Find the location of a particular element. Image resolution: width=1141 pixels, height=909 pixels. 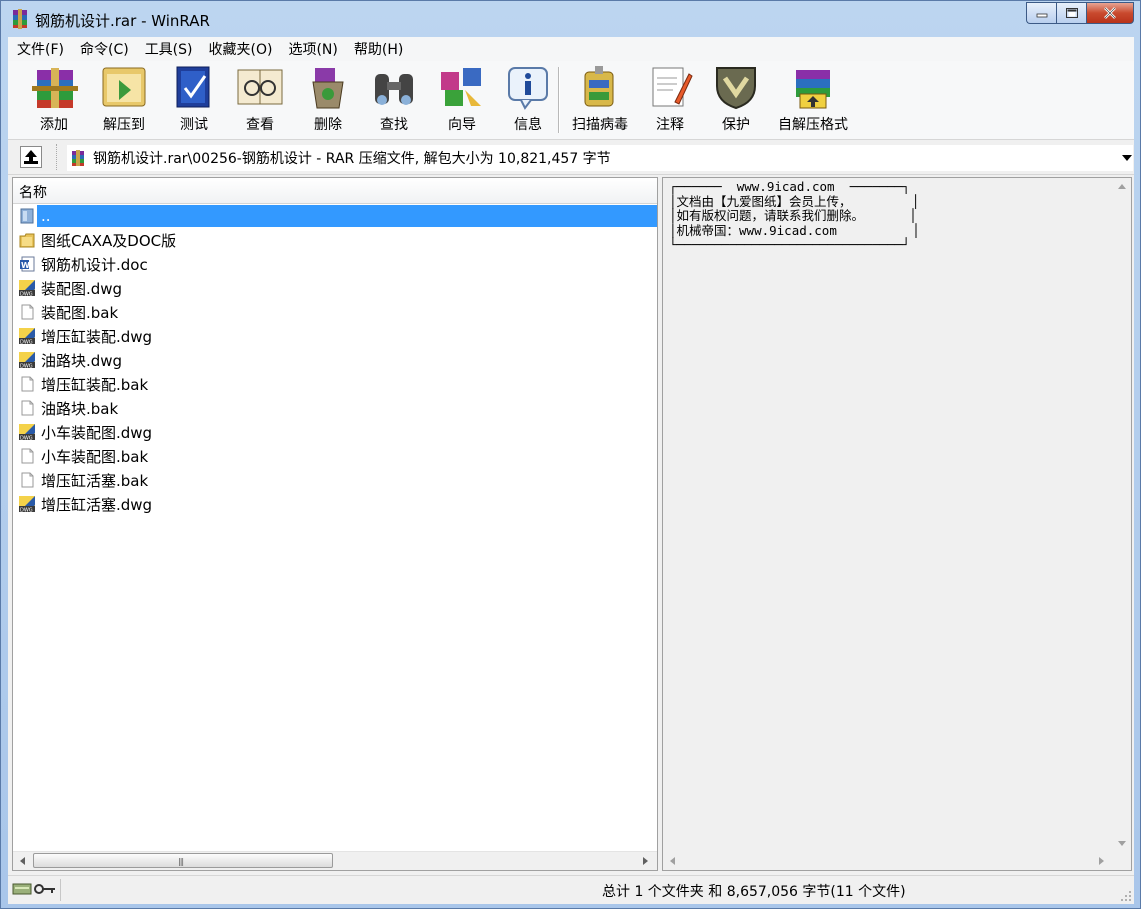

scroll-up-arrow-icon is located at coordinates (1122, 186).